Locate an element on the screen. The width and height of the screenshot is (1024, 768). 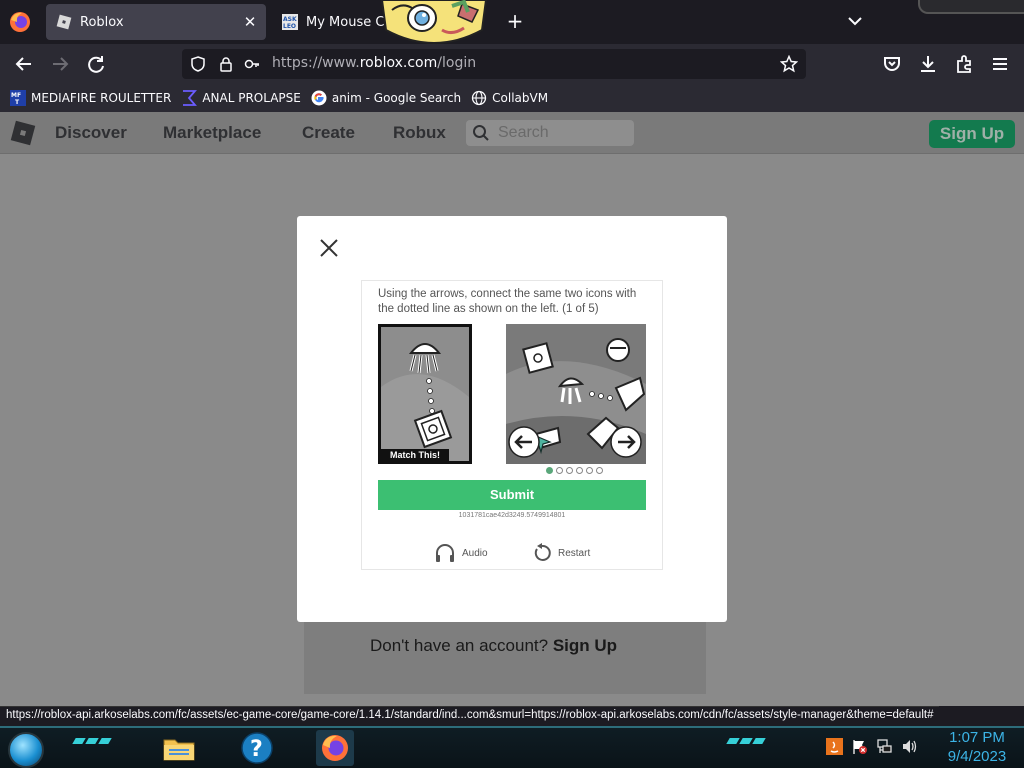
nav-create: Create is located at coordinates (328, 133).